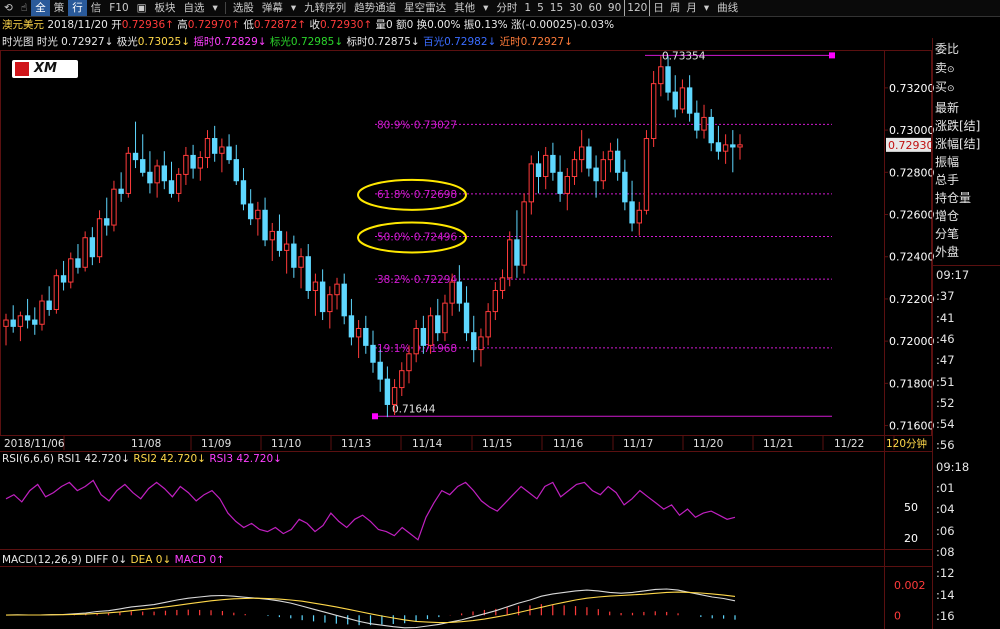  Describe the element at coordinates (832, 55) in the screenshot. I see `swing-high-marker` at that location.